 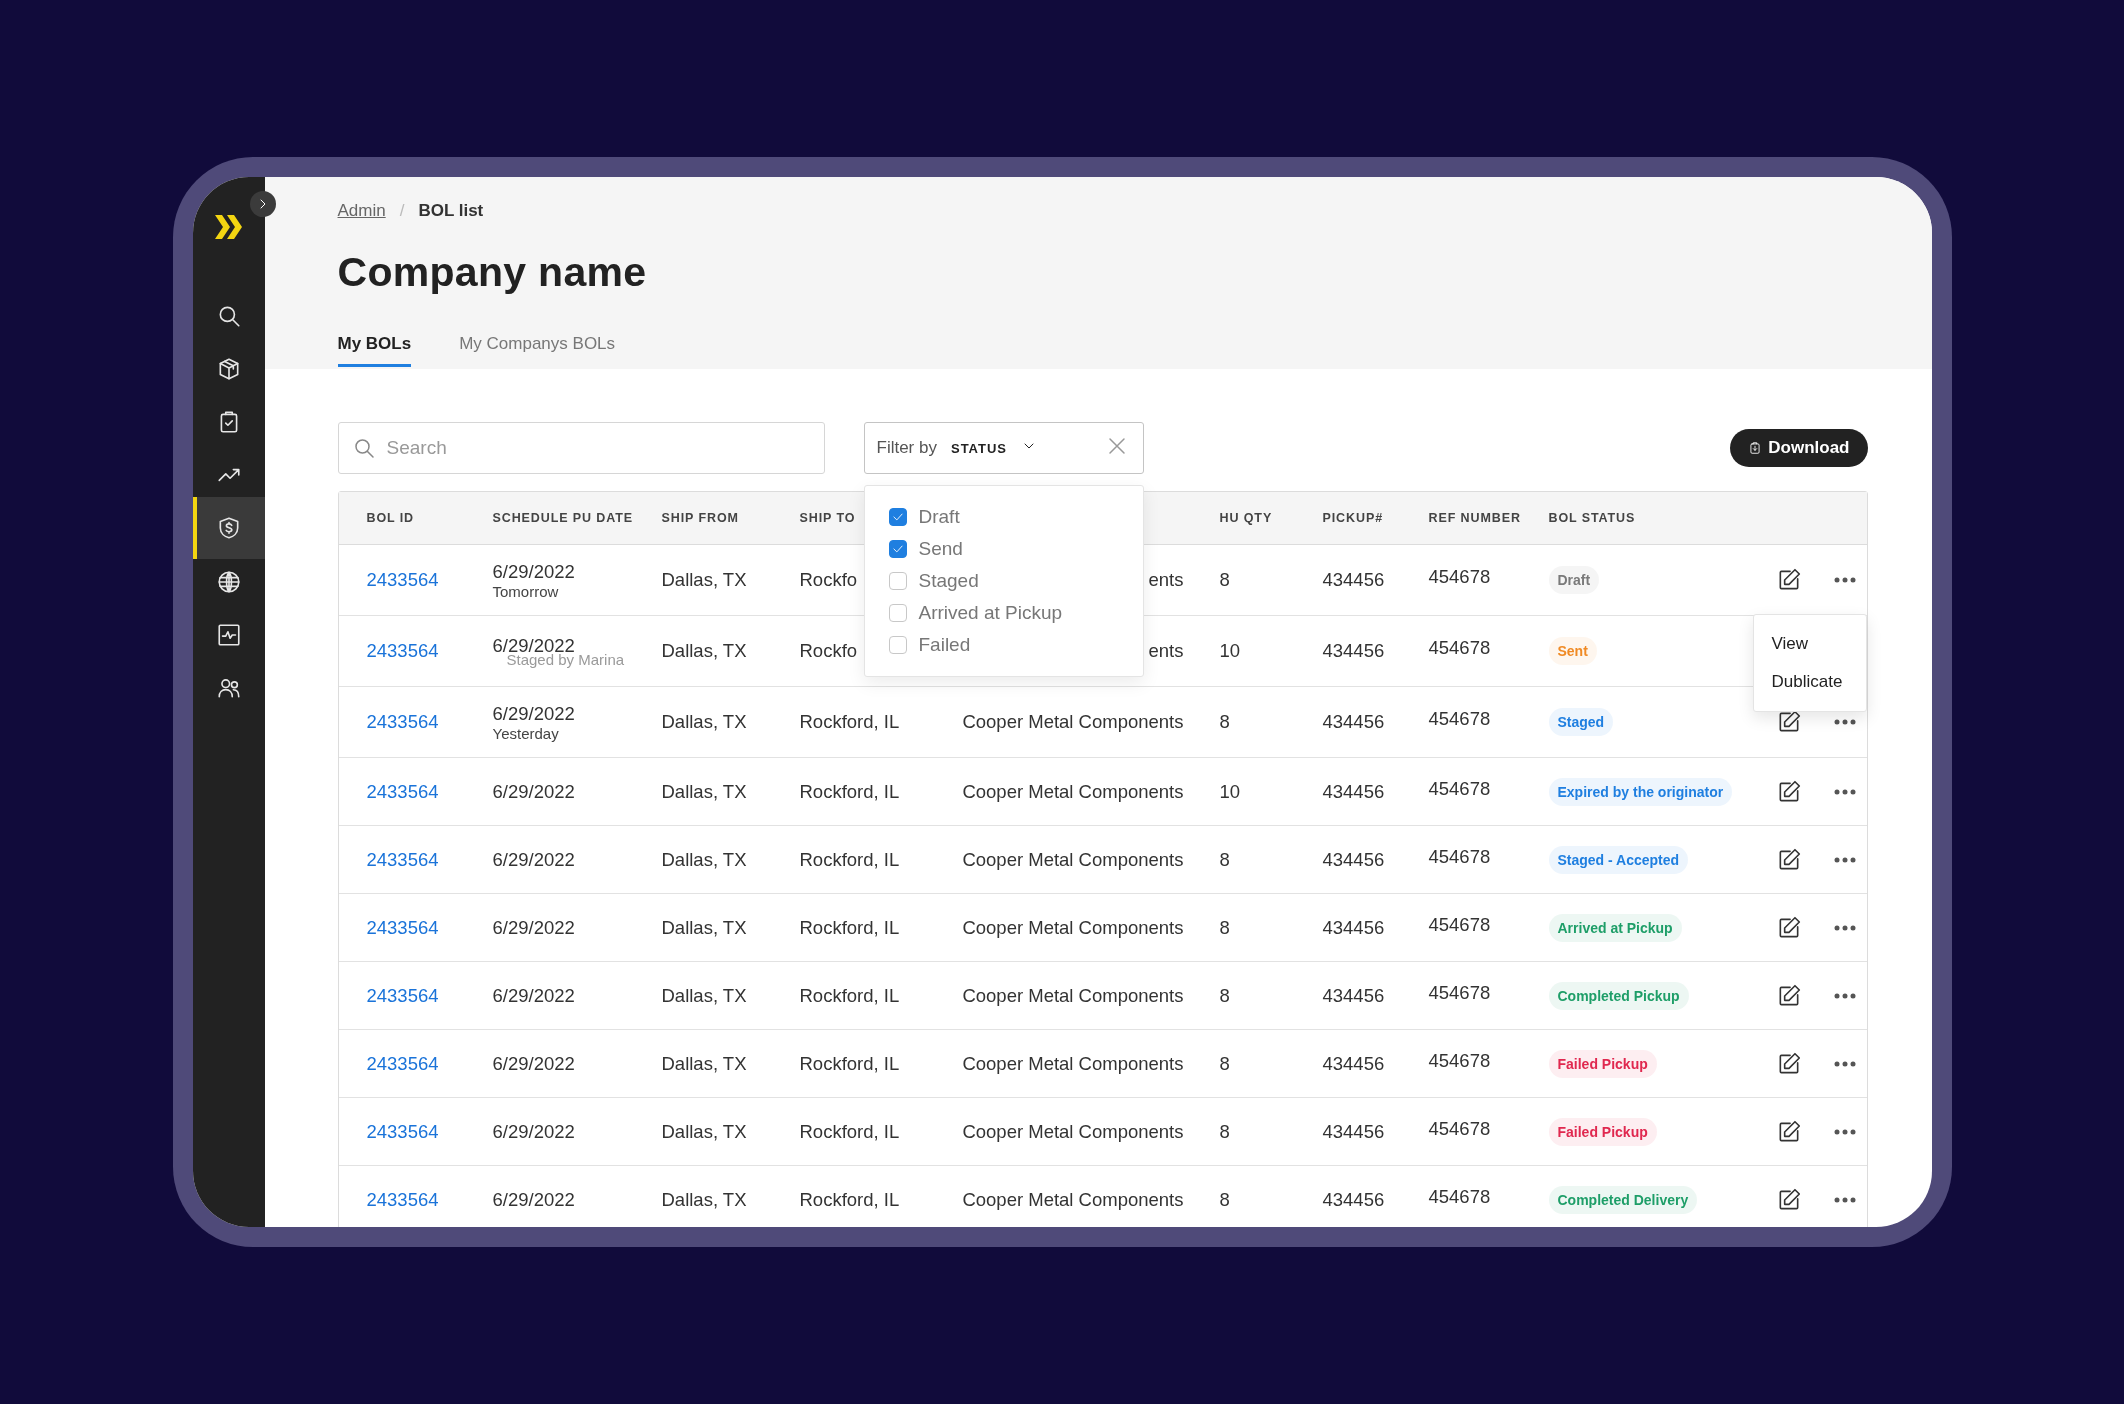 I want to click on option-label: Arrived at Pickup, so click(x=990, y=613).